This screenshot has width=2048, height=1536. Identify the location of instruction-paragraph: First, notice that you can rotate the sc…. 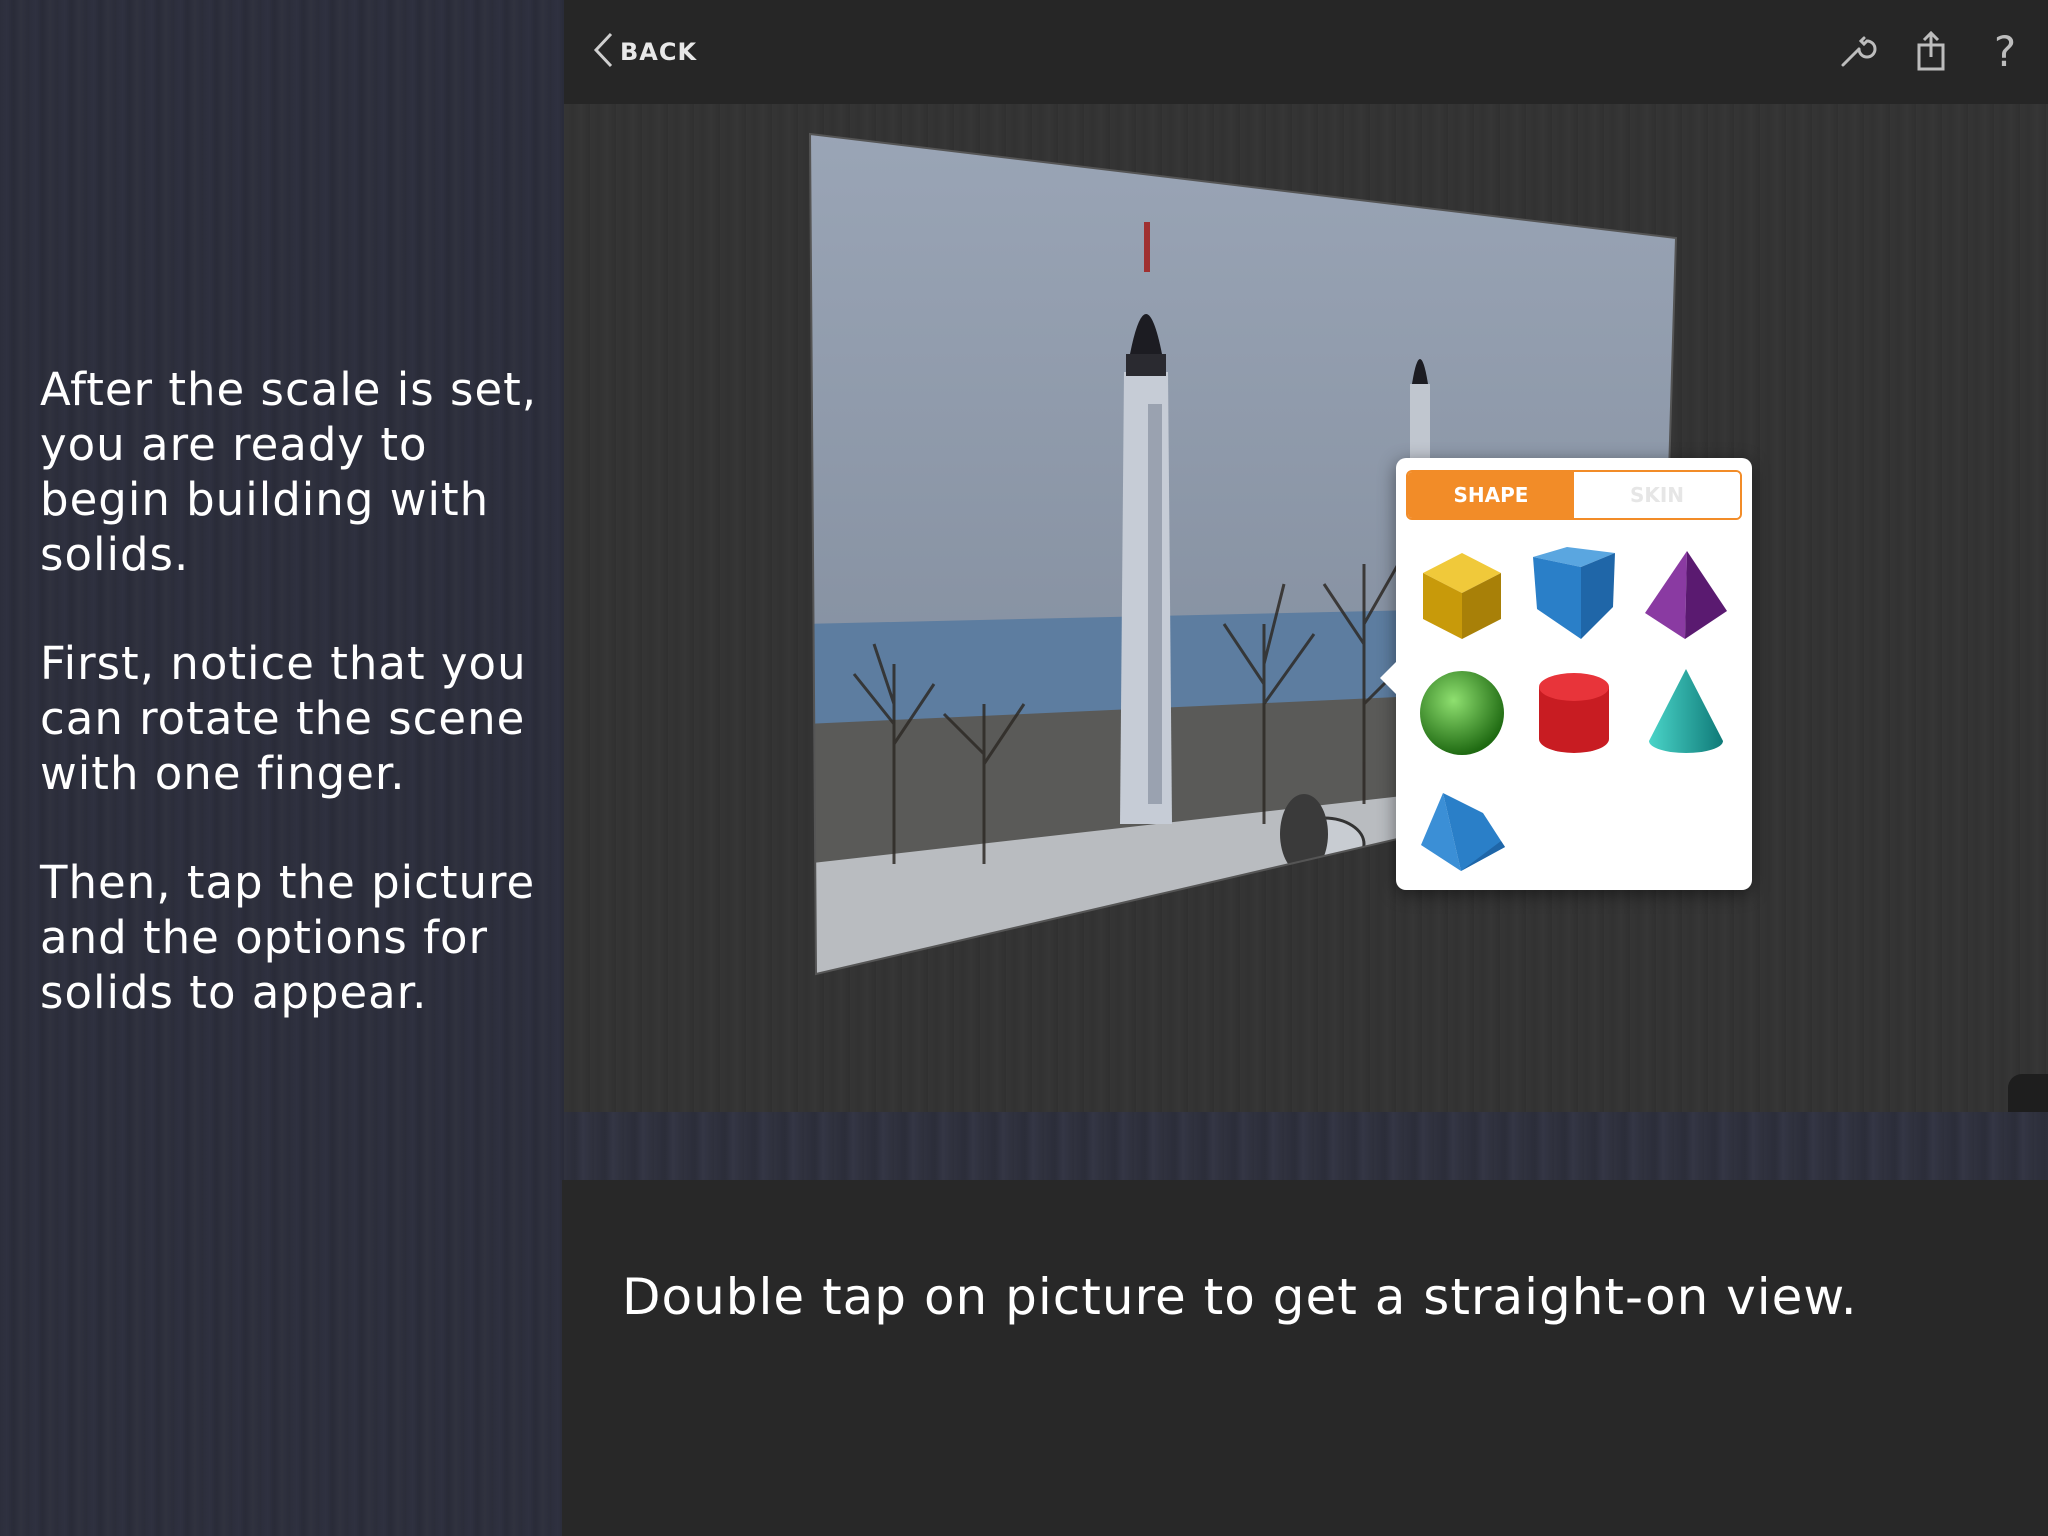
(283, 718).